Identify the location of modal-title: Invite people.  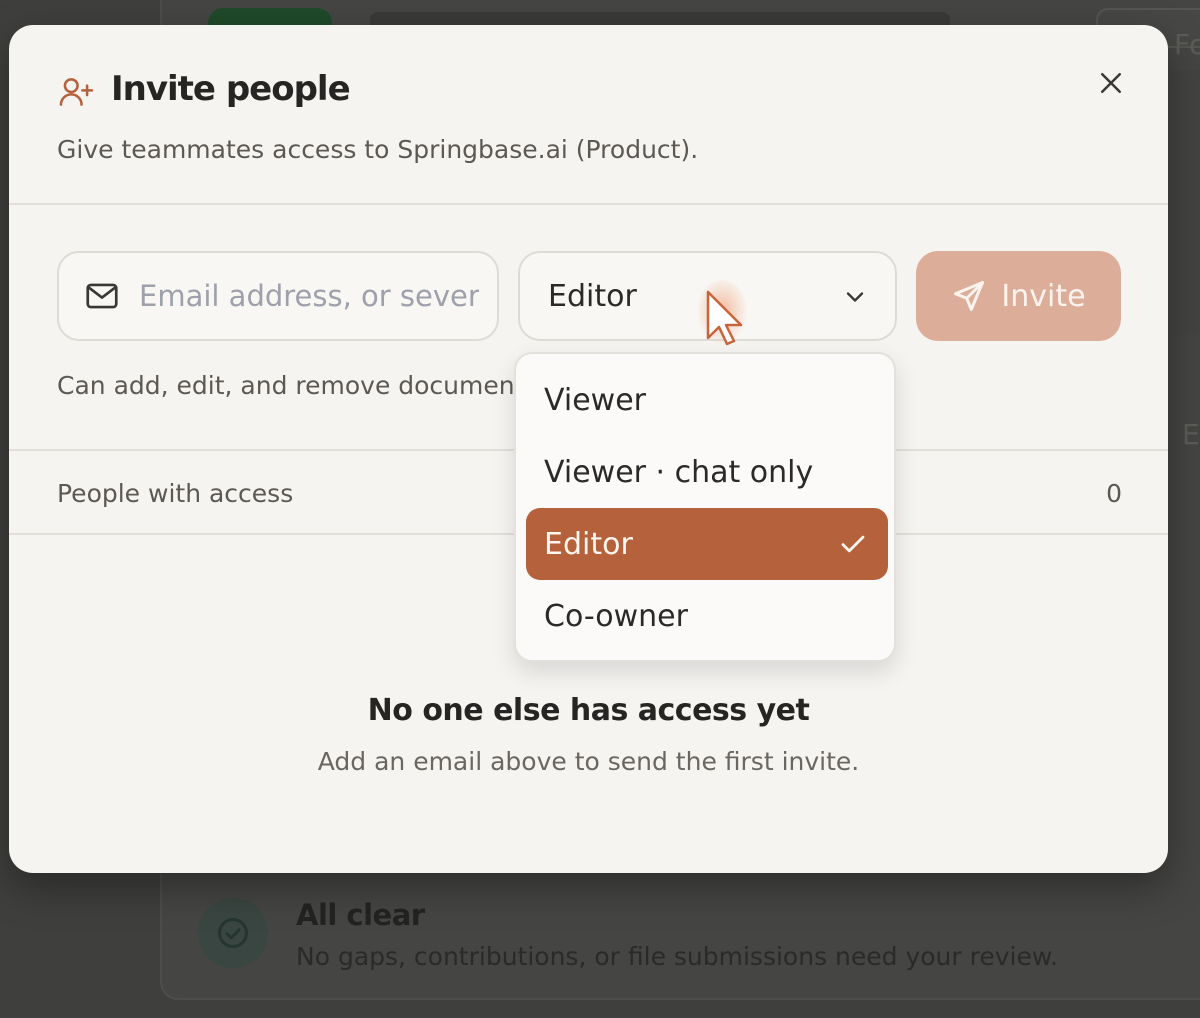
(231, 89).